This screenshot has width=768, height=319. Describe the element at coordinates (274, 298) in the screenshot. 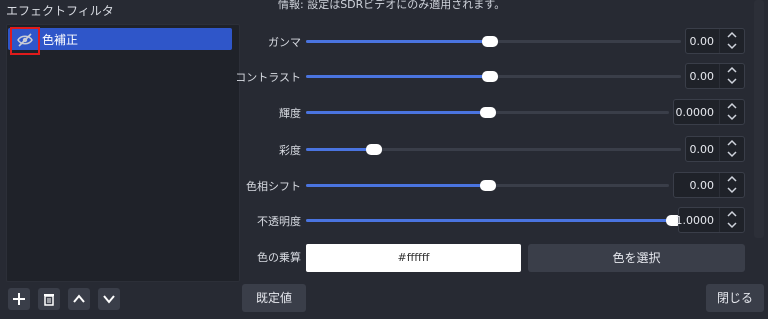

I see `defaults-button: 既定値` at that location.